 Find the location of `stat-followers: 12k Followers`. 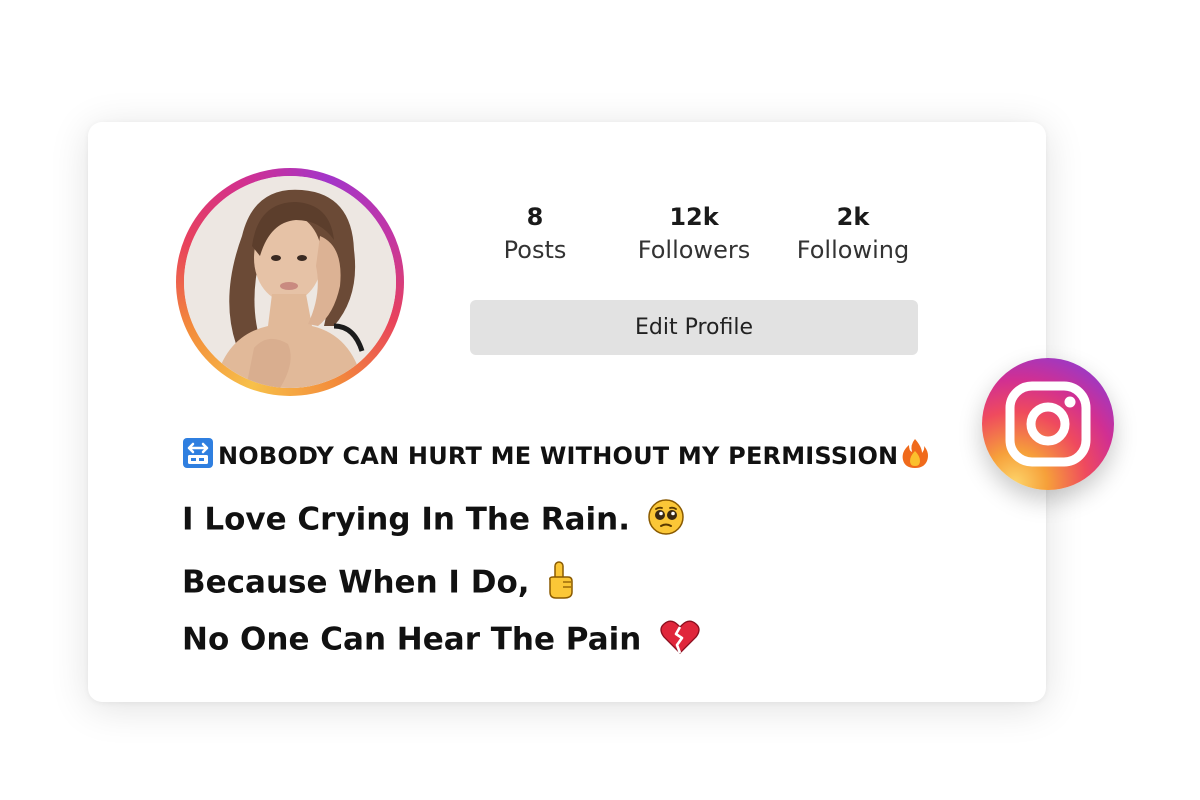

stat-followers: 12k Followers is located at coordinates (694, 234).